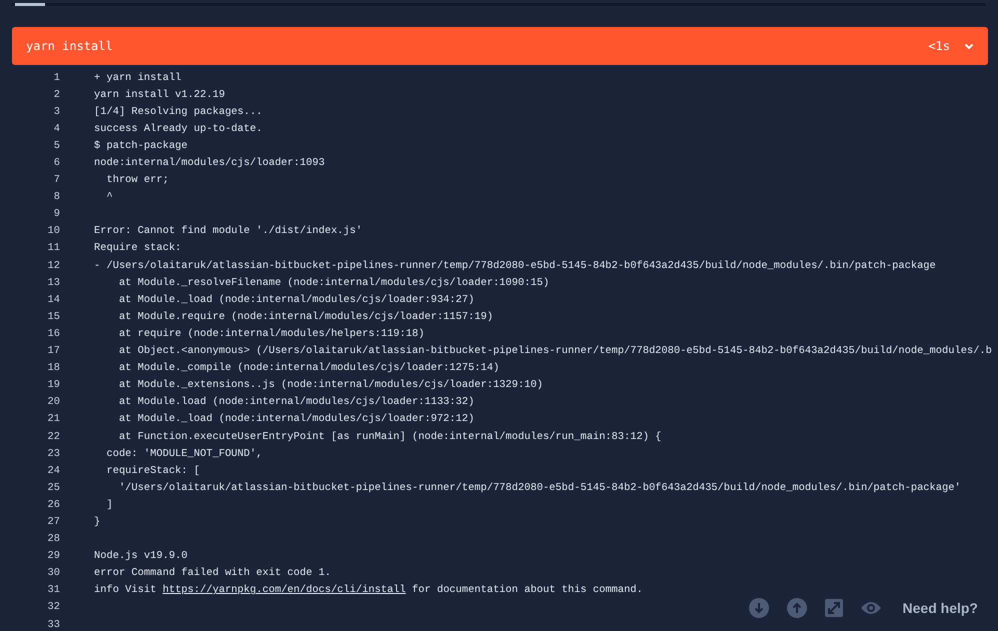 This screenshot has width=998, height=631. Describe the element at coordinates (178, 128) in the screenshot. I see `log-line: success Already up-to-date.` at that location.